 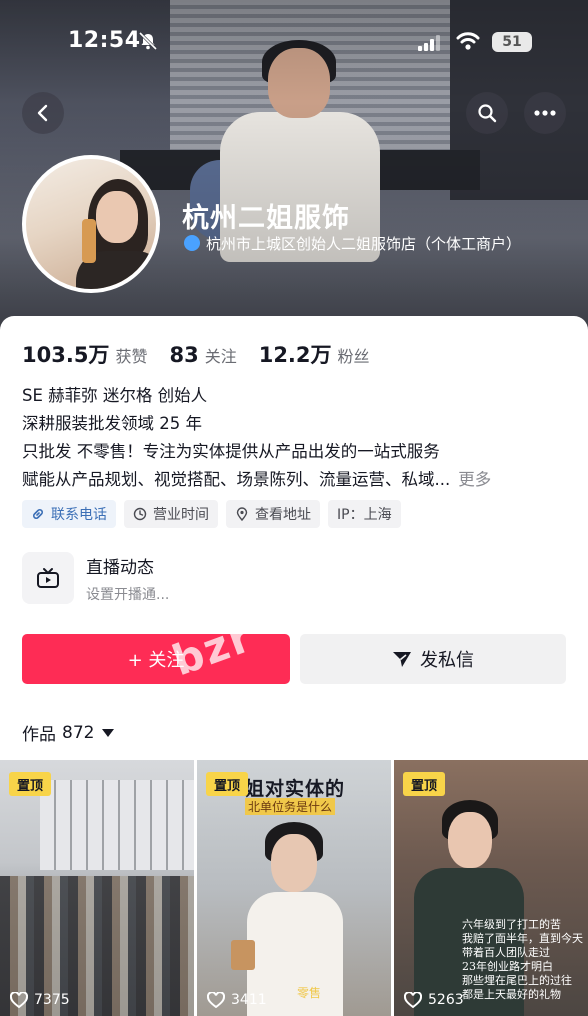 I want to click on message-label: 发私信, so click(x=447, y=660).